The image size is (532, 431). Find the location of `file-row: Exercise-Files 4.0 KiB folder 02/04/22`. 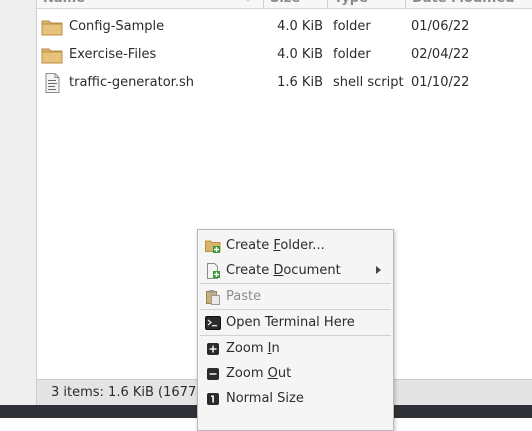

file-row: Exercise-Files 4.0 KiB folder 02/04/22 is located at coordinates (284, 55).